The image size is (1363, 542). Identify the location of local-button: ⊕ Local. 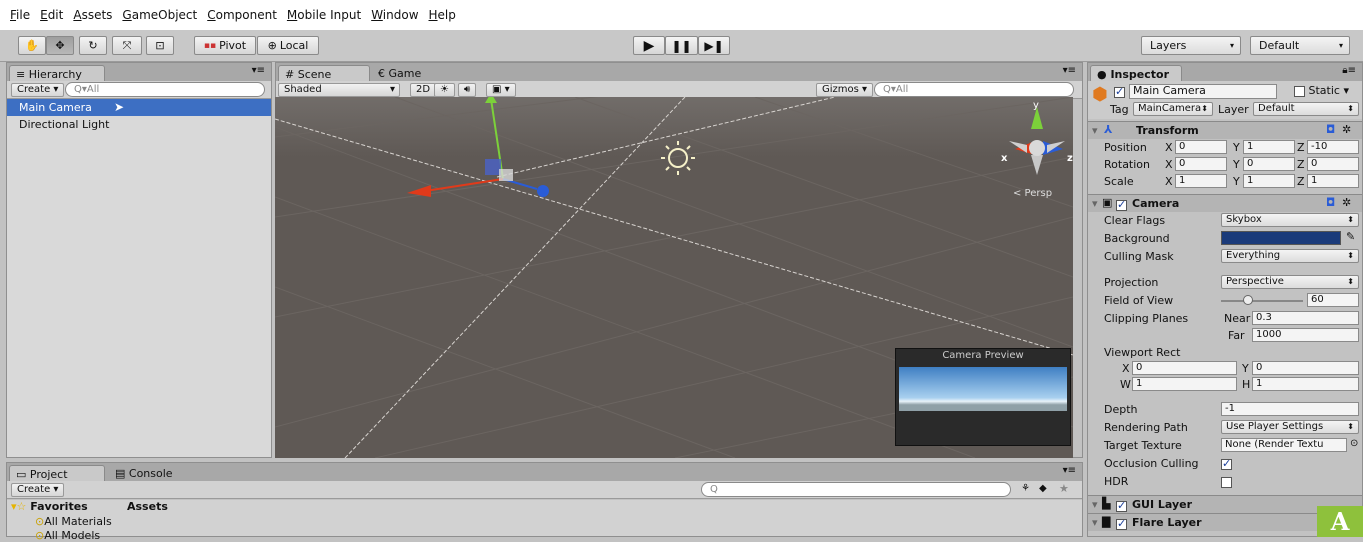
(288, 45).